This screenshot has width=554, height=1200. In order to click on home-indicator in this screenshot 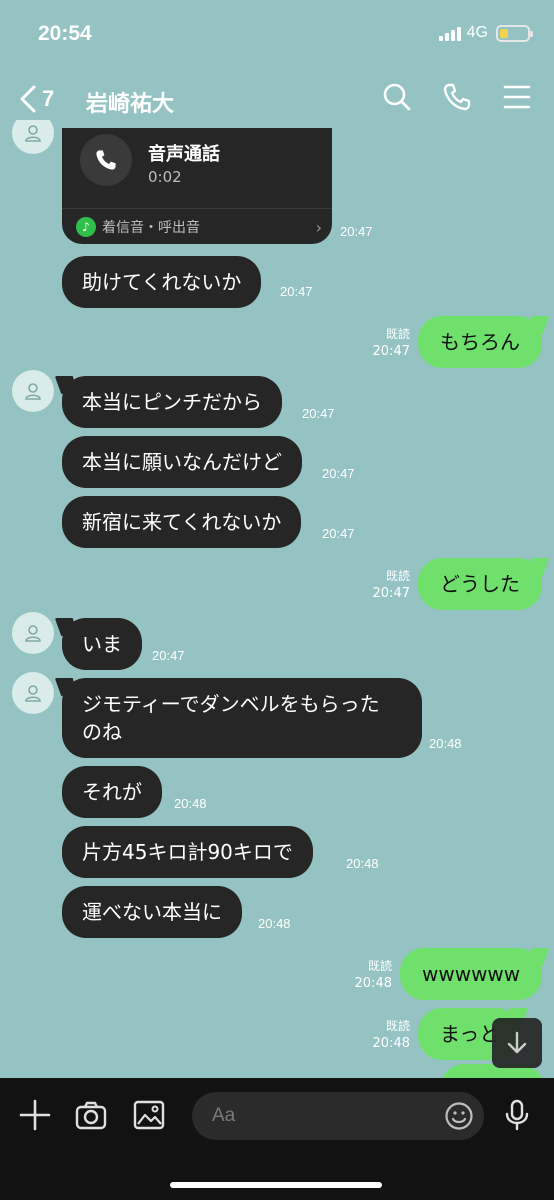, I will do `click(276, 1185)`.